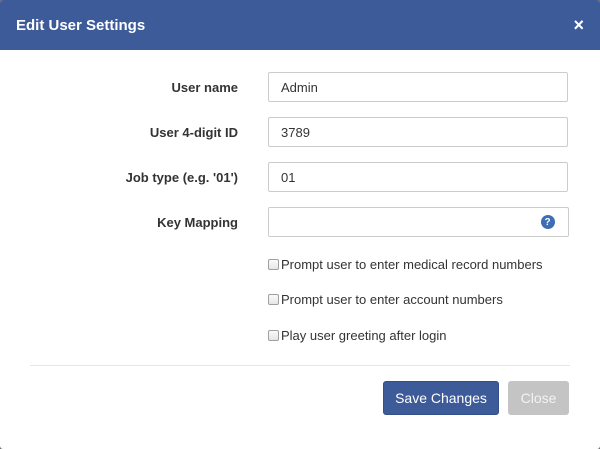  What do you see at coordinates (418, 132) in the screenshot?
I see `user-id-input` at bounding box center [418, 132].